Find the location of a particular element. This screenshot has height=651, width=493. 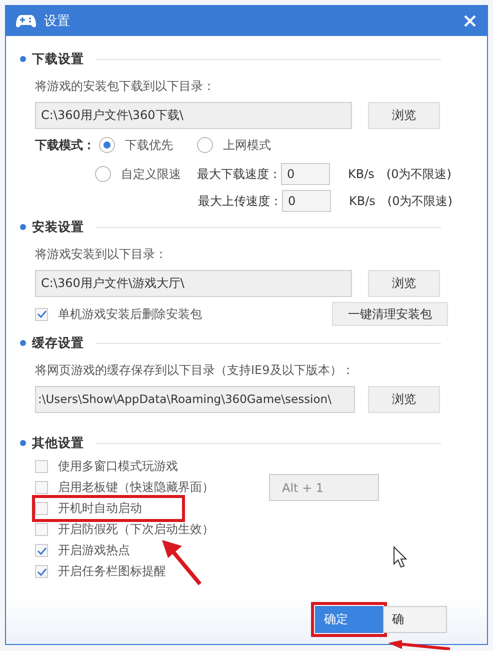

section-heading: 缓存设置 is located at coordinates (58, 343).